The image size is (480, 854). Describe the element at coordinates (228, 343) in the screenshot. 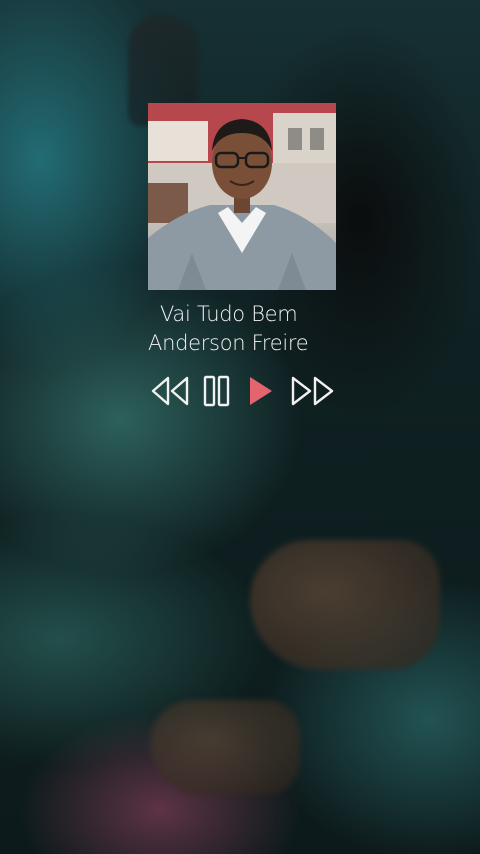

I see `song-artist: Anderson Freire` at that location.